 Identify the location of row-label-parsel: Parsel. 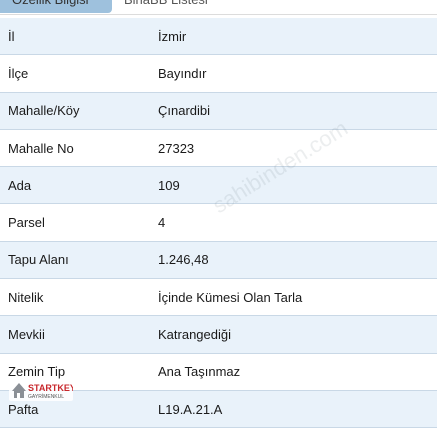
(76, 222).